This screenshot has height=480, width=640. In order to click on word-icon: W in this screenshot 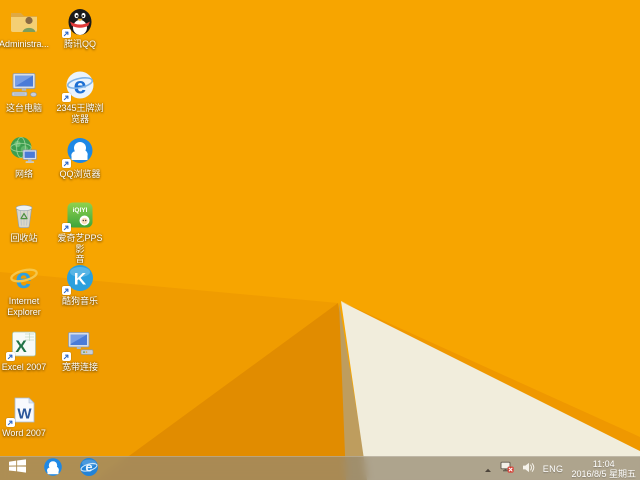, I will do `click(23, 410)`.